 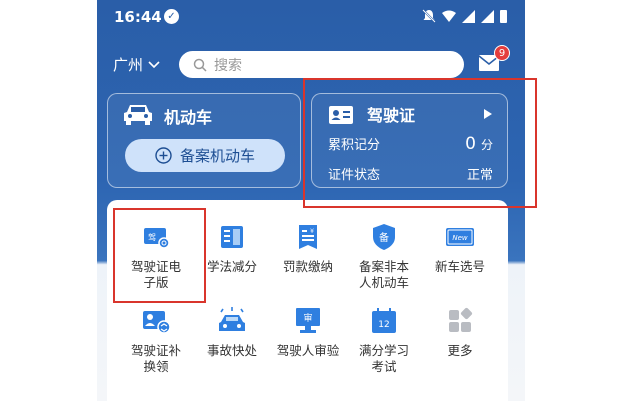 I want to click on shield-bei-icon: 备, so click(x=384, y=237).